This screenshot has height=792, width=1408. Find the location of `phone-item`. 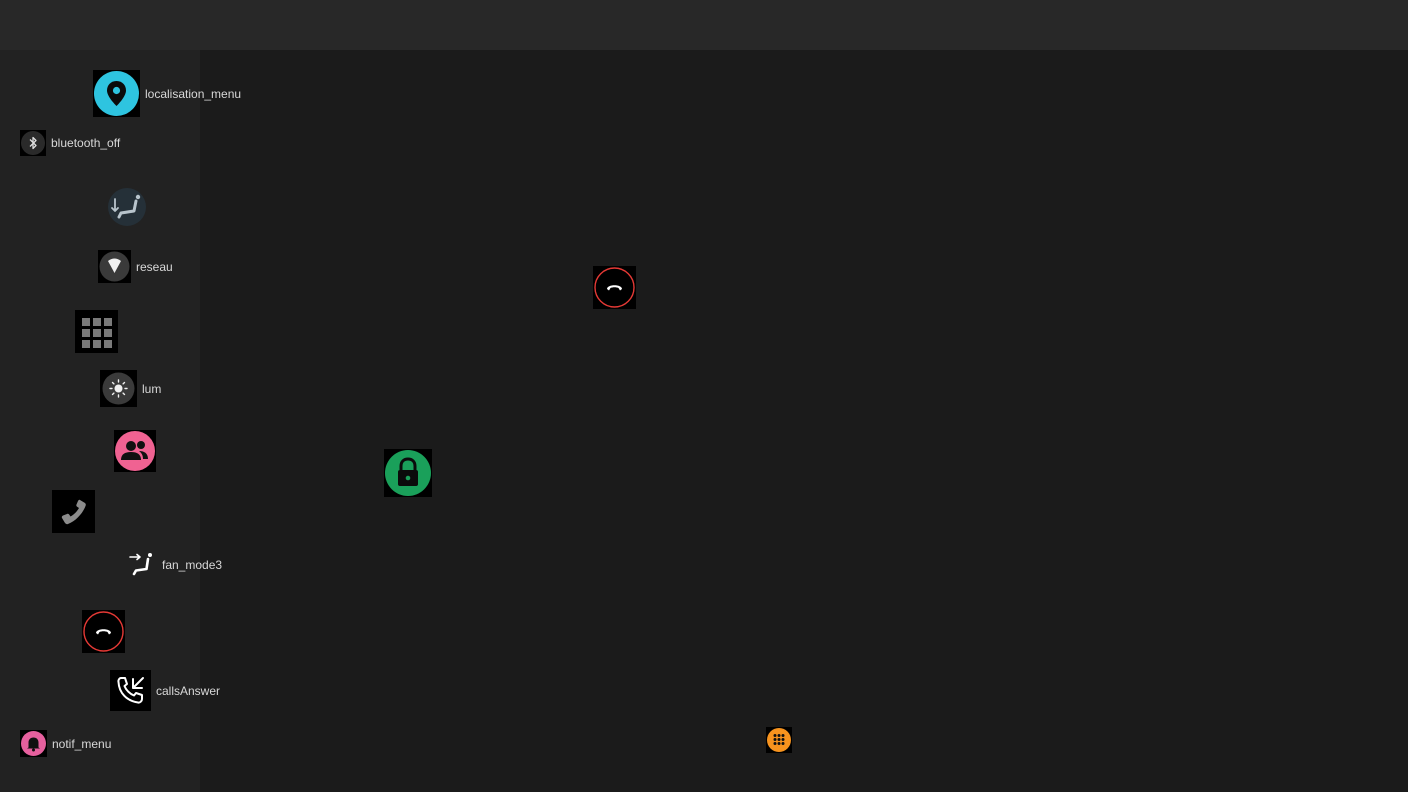

phone-item is located at coordinates (73, 511).